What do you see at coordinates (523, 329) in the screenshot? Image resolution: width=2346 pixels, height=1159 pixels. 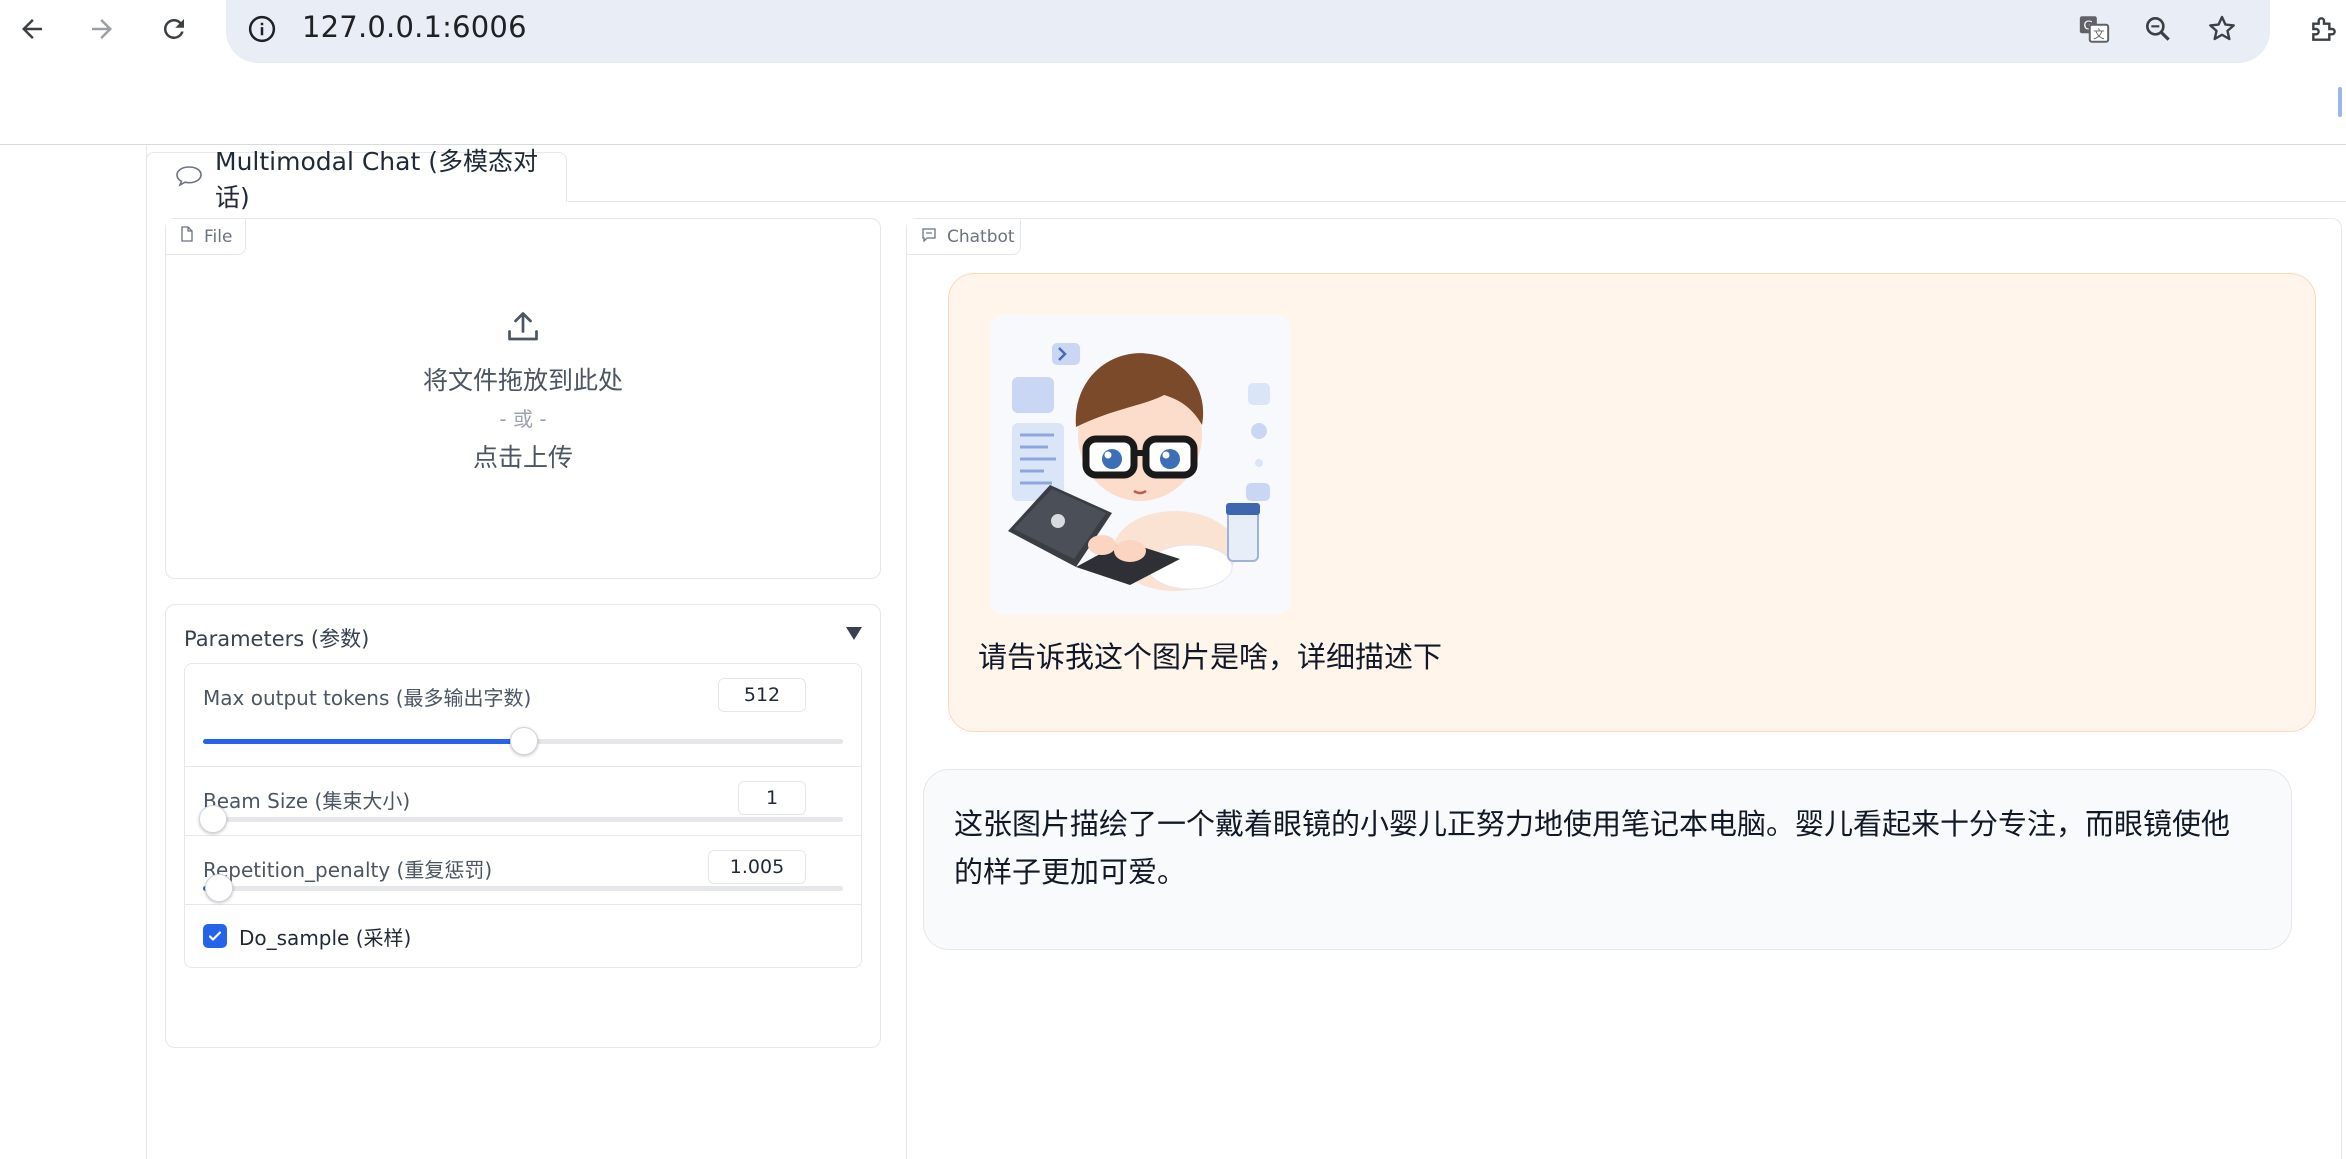 I see `upload-icon` at bounding box center [523, 329].